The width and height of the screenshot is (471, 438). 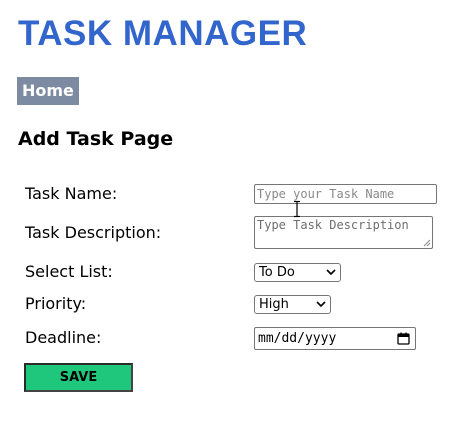 What do you see at coordinates (274, 304) in the screenshot?
I see `priority-value: High` at bounding box center [274, 304].